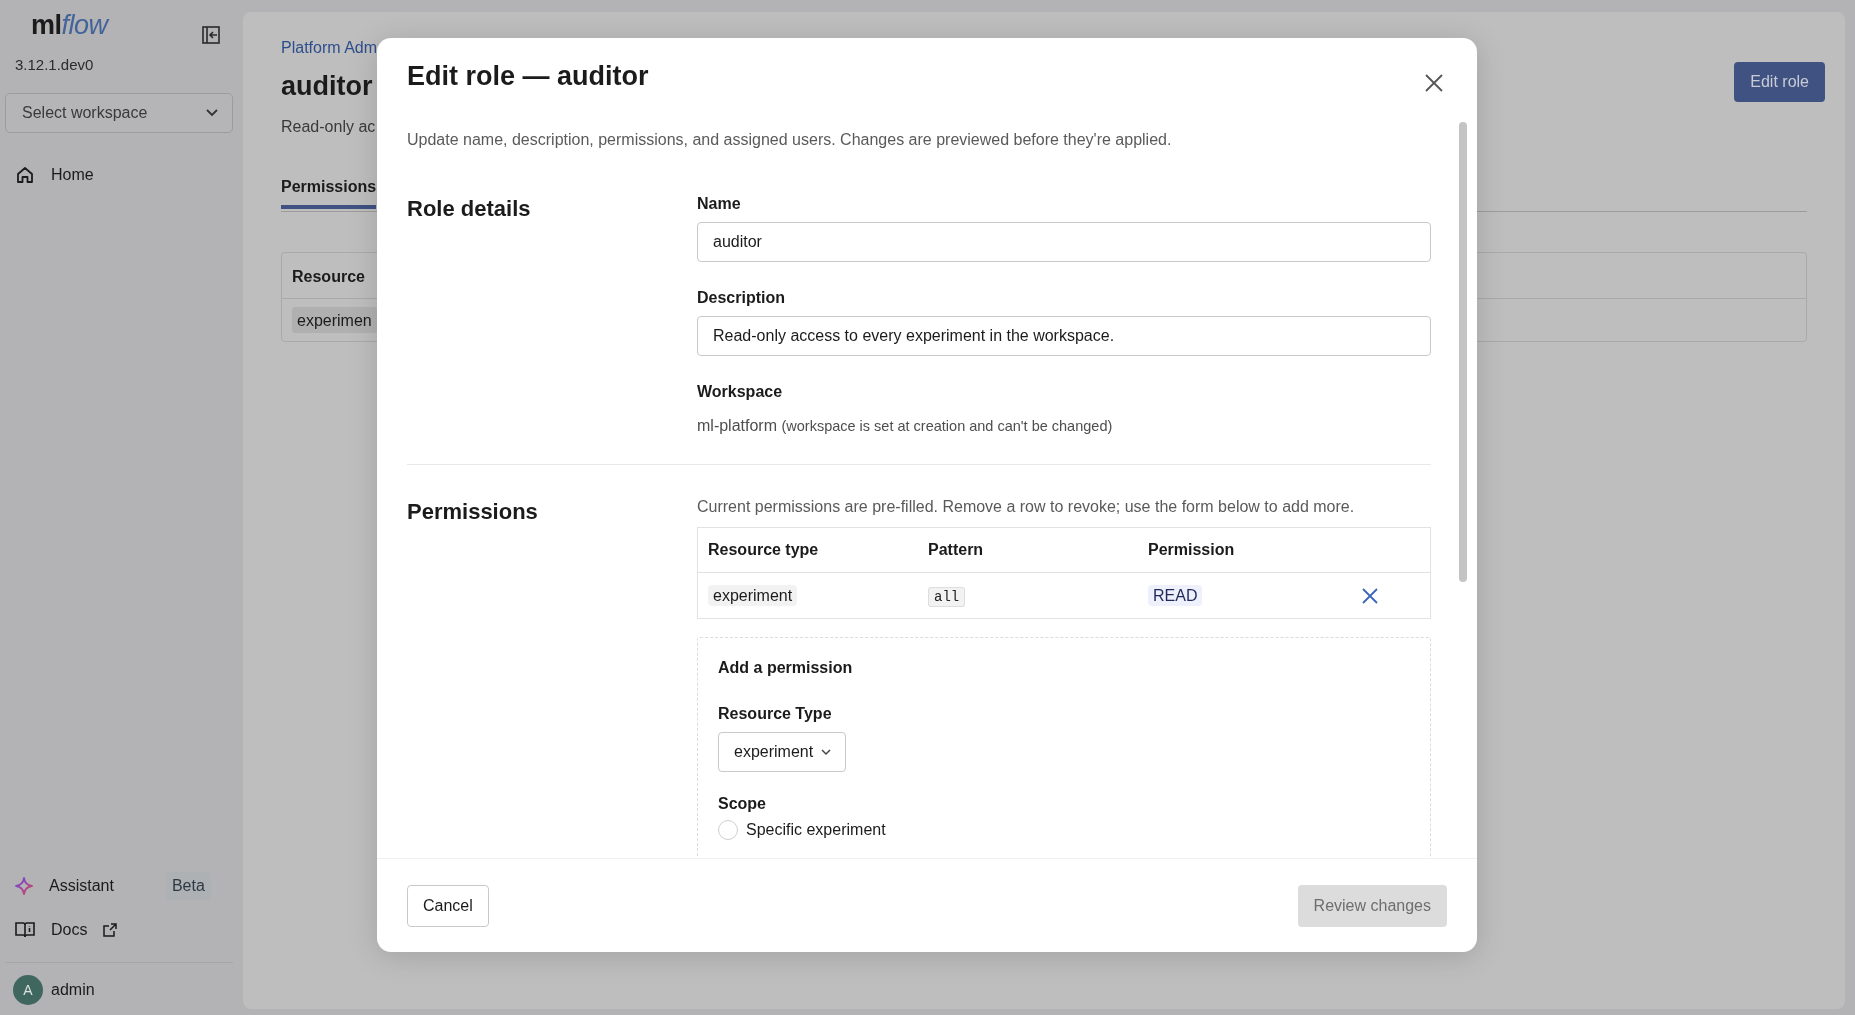 This screenshot has width=1855, height=1015. Describe the element at coordinates (69, 25) in the screenshot. I see `mlflow-logo: mlflow` at that location.